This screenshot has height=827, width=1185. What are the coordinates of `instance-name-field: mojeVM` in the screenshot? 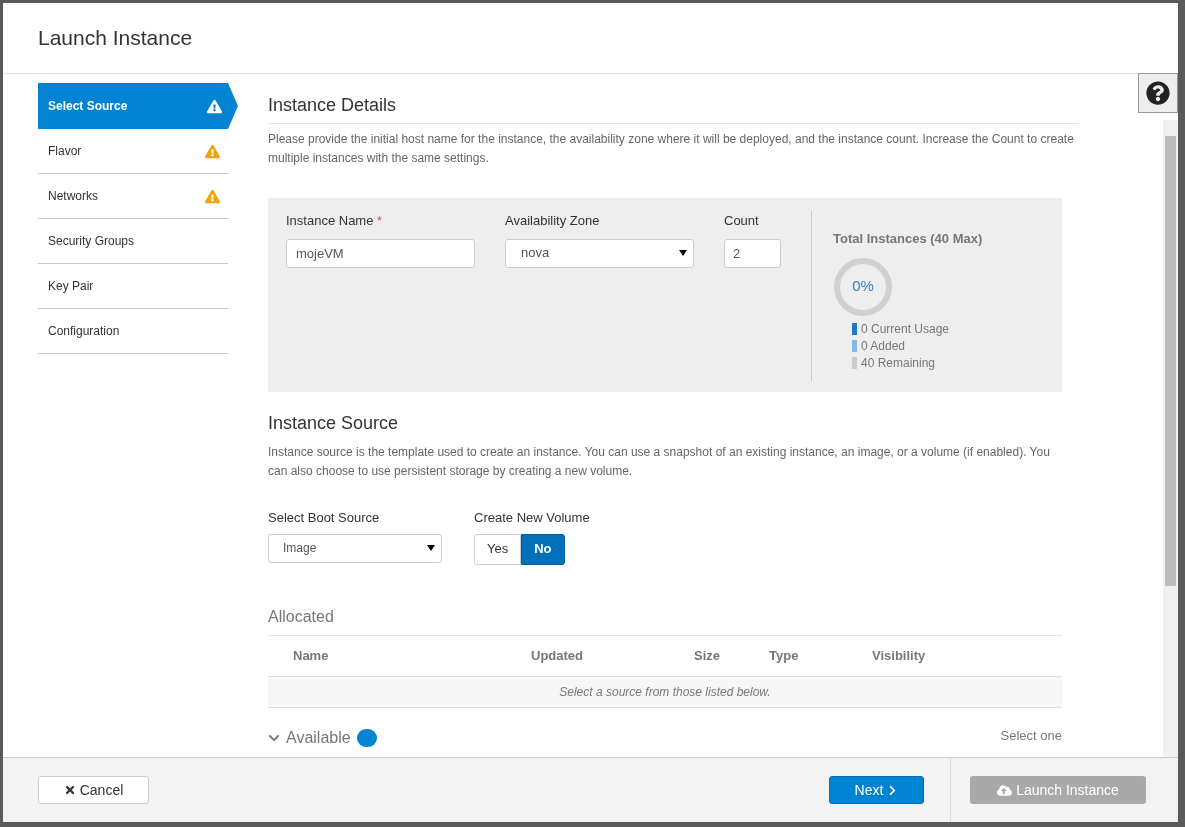 It's located at (380, 253).